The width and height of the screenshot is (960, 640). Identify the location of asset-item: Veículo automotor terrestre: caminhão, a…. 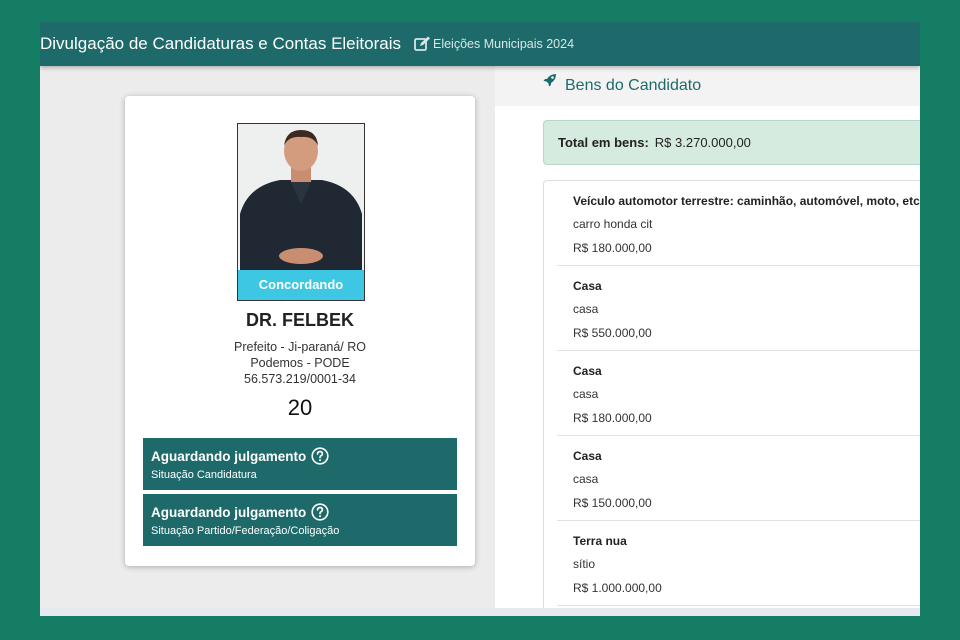
(738, 223).